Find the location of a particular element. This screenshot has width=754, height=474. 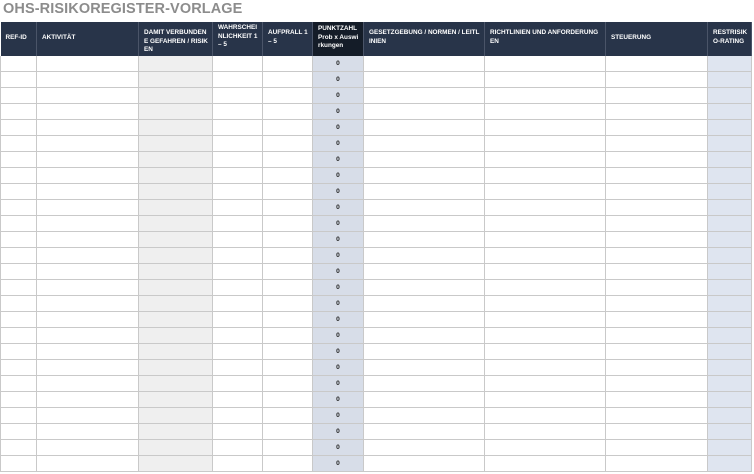

col-hazards-risks: DAMIT VERBUNDENE GEFAHREN / RISIKEN is located at coordinates (175, 39).